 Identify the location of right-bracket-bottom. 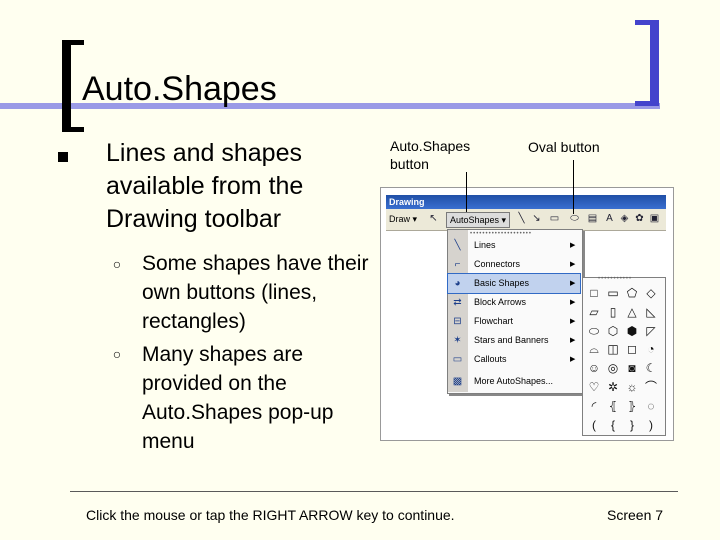
(647, 103).